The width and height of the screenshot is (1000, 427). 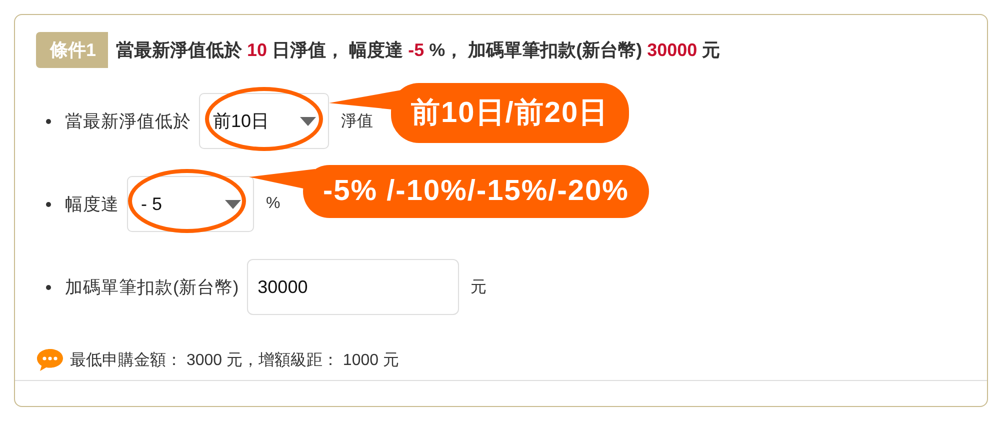 I want to click on condition-badge: 條件1, so click(x=72, y=50).